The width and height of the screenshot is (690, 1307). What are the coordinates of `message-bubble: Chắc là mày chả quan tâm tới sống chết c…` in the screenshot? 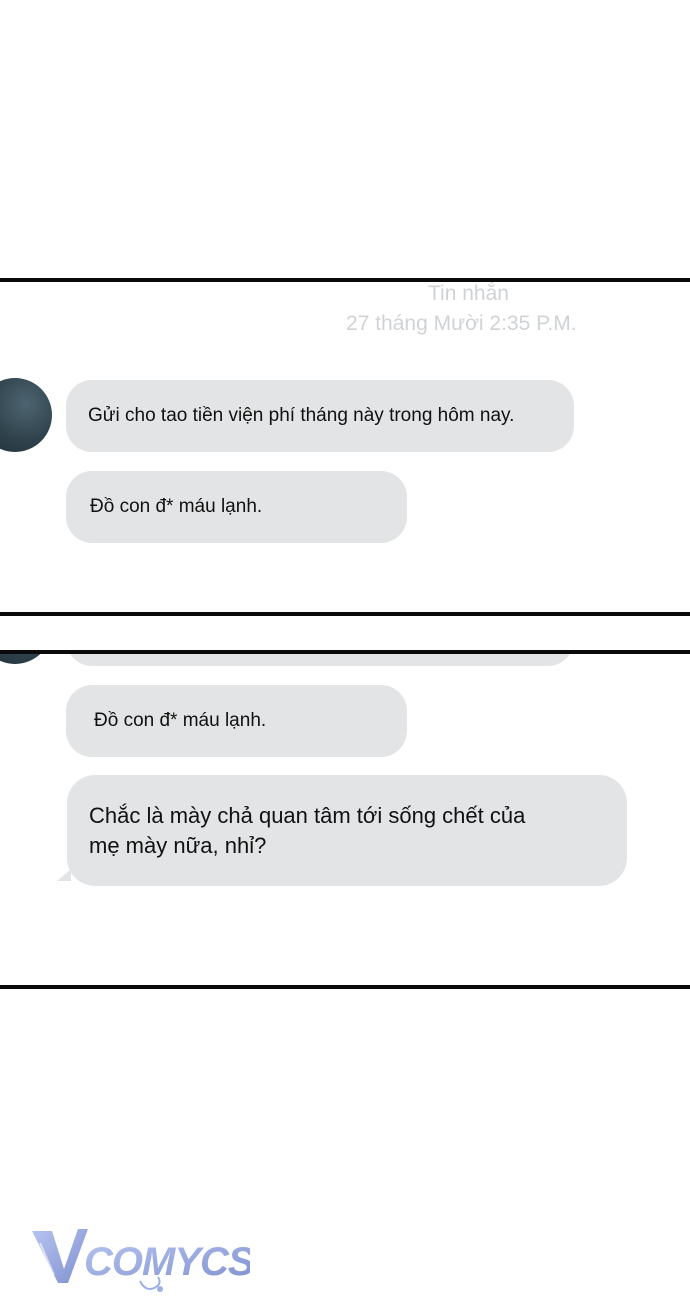 It's located at (347, 830).